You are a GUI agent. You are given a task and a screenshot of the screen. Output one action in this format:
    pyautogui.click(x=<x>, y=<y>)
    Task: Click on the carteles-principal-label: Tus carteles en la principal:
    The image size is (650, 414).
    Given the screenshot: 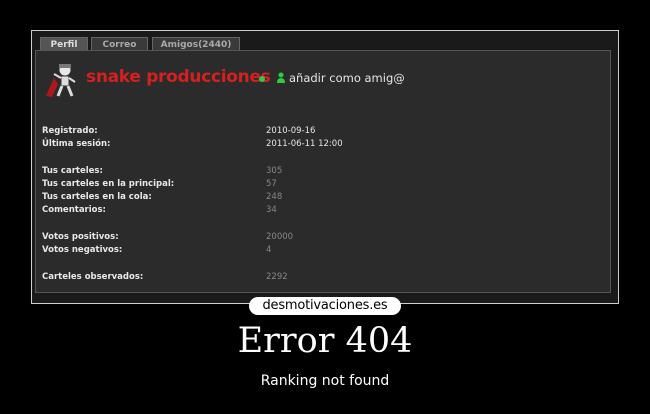 What is the action you would take?
    pyautogui.click(x=108, y=184)
    